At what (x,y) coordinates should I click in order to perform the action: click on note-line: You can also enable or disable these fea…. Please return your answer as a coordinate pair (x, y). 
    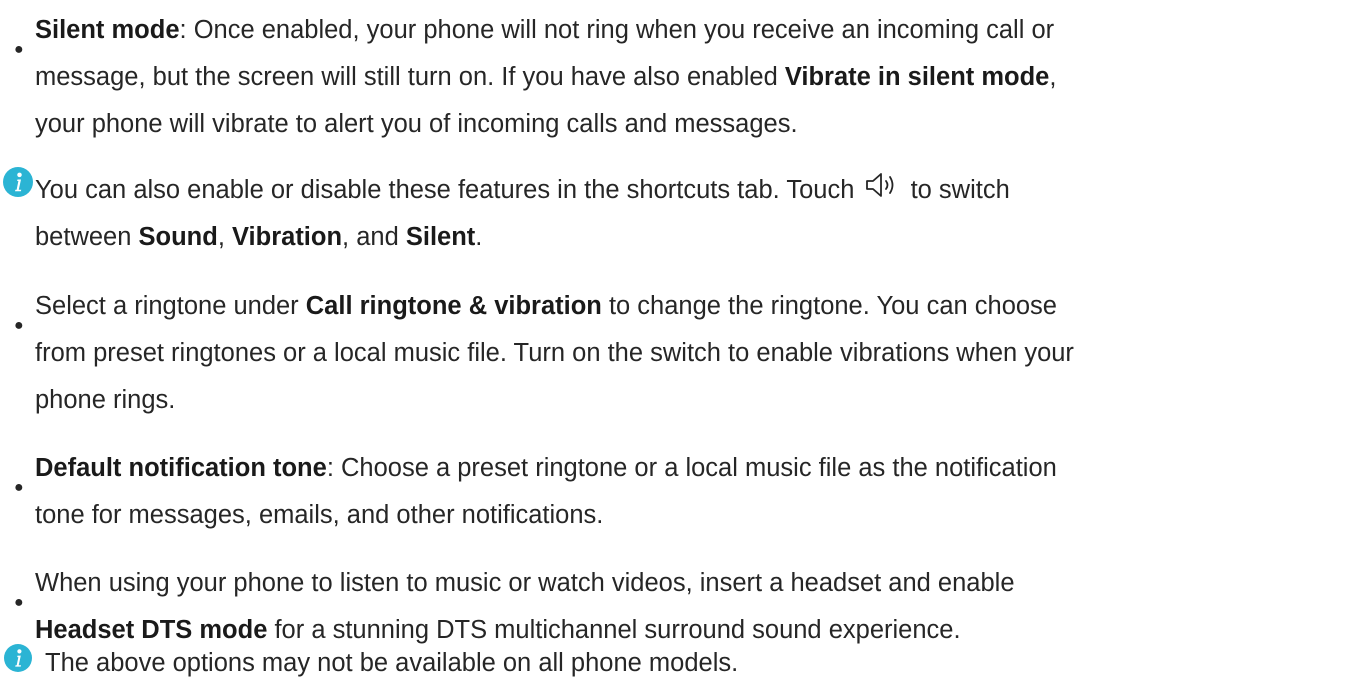
    Looking at the image, I should click on (522, 190).